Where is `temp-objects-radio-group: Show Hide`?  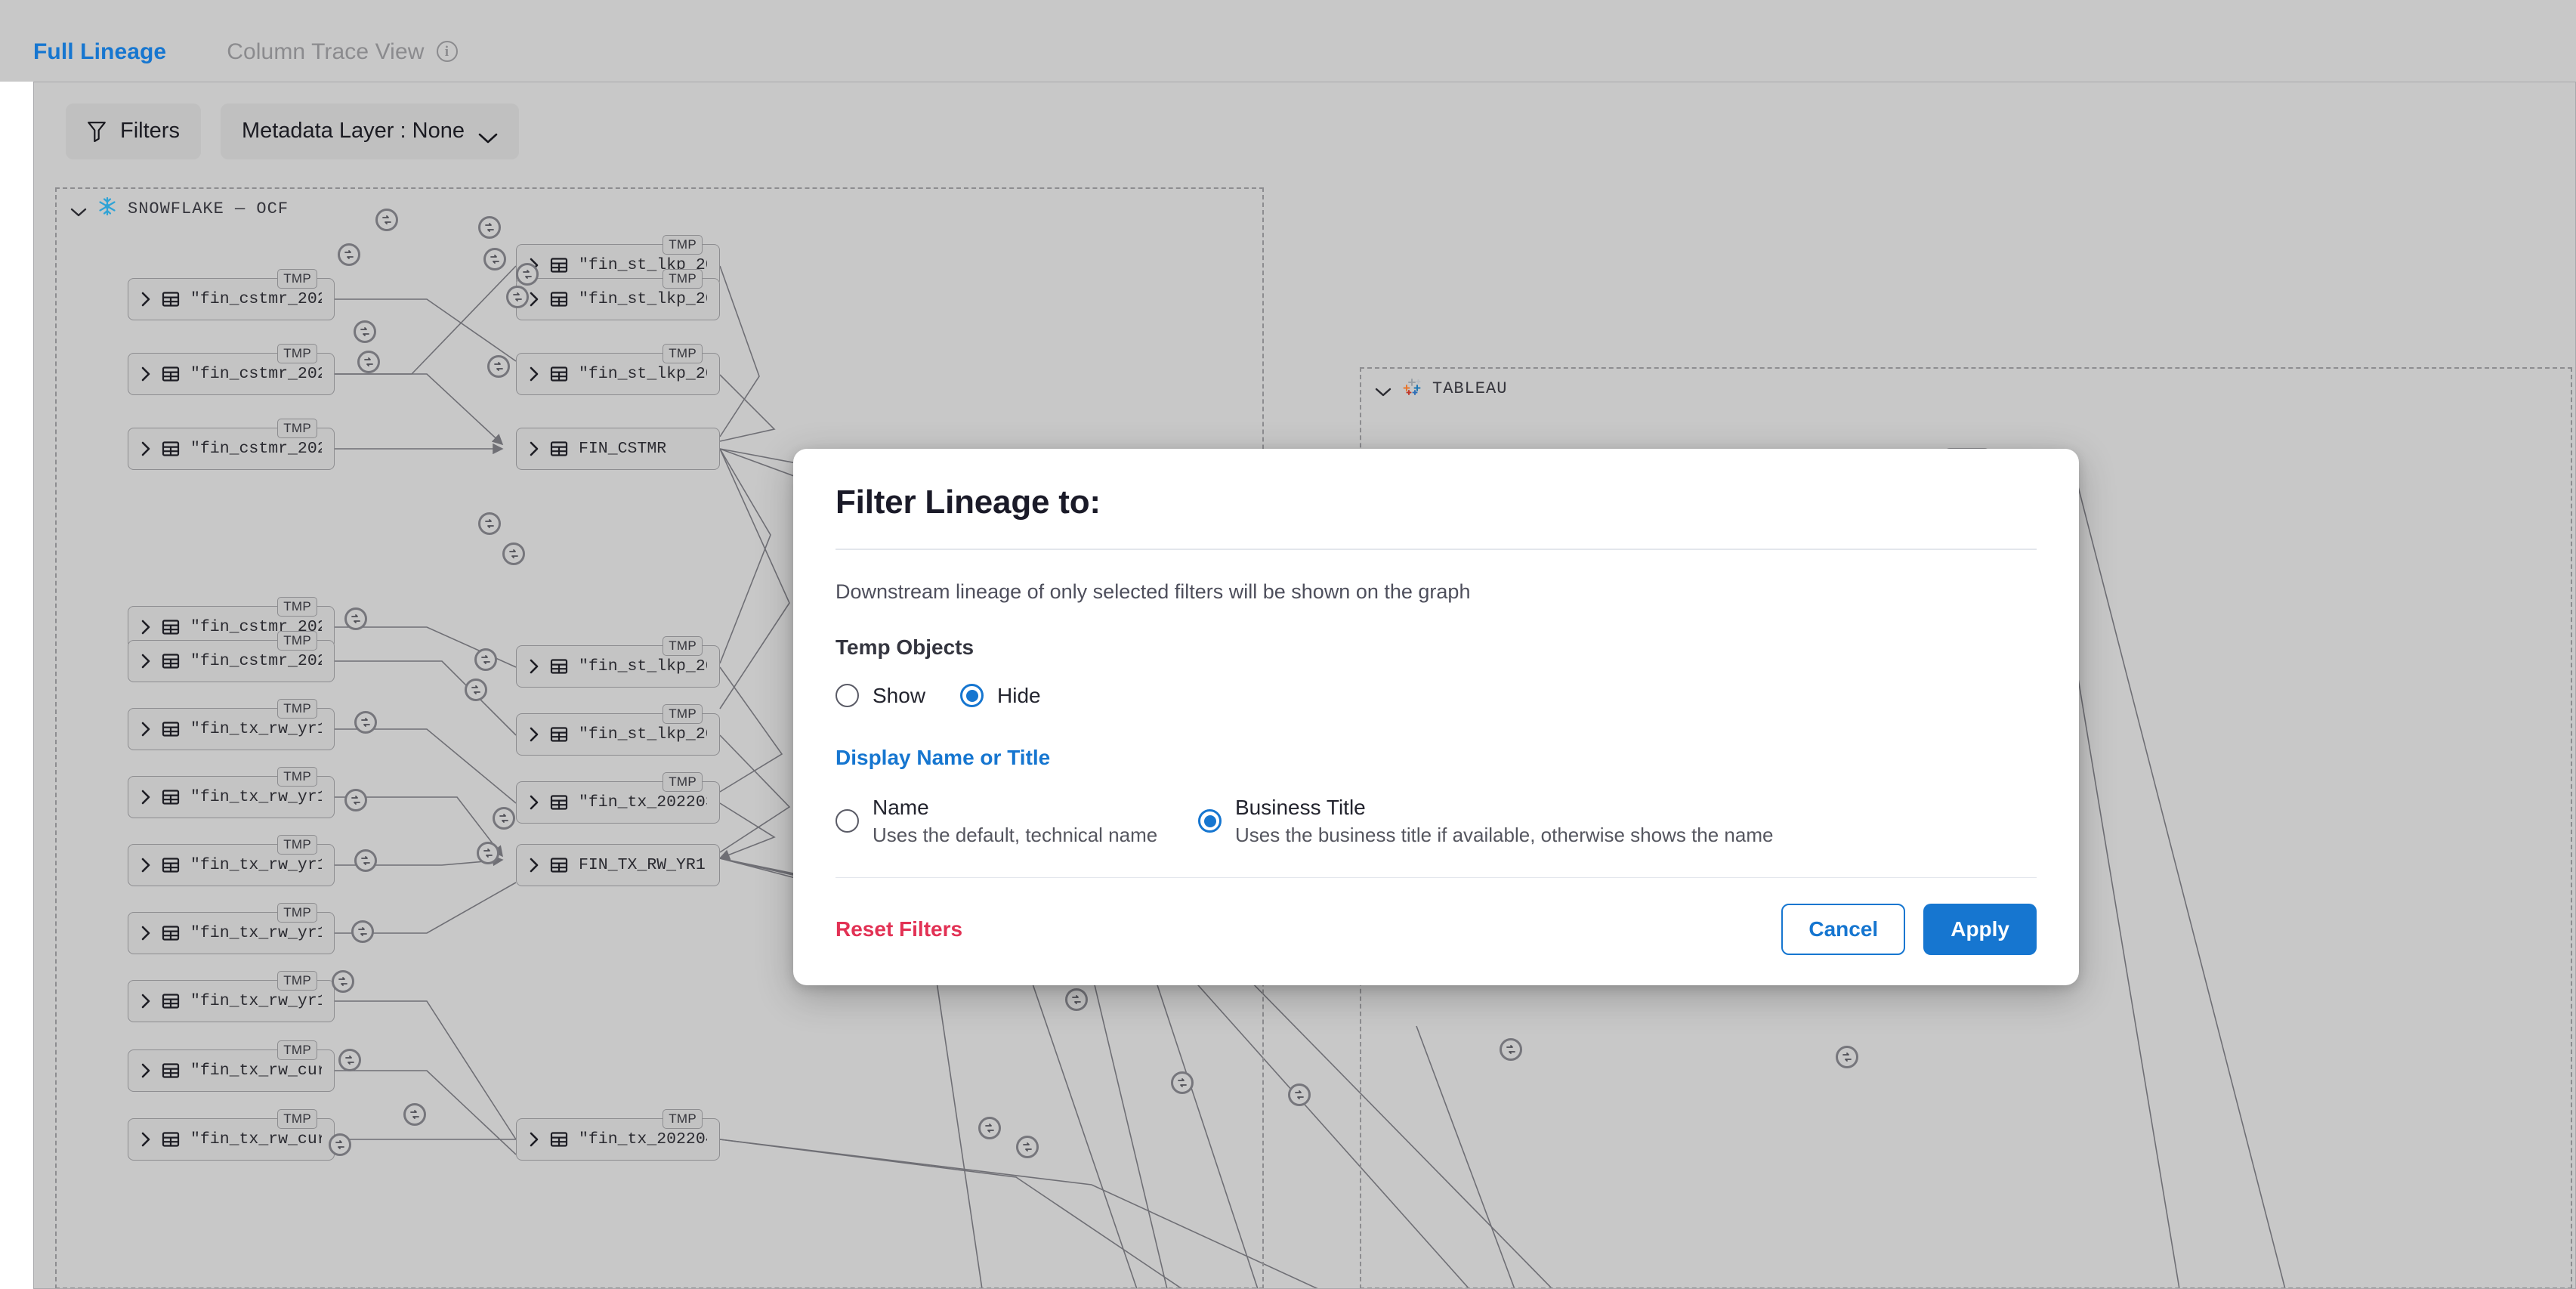 temp-objects-radio-group: Show Hide is located at coordinates (1436, 696).